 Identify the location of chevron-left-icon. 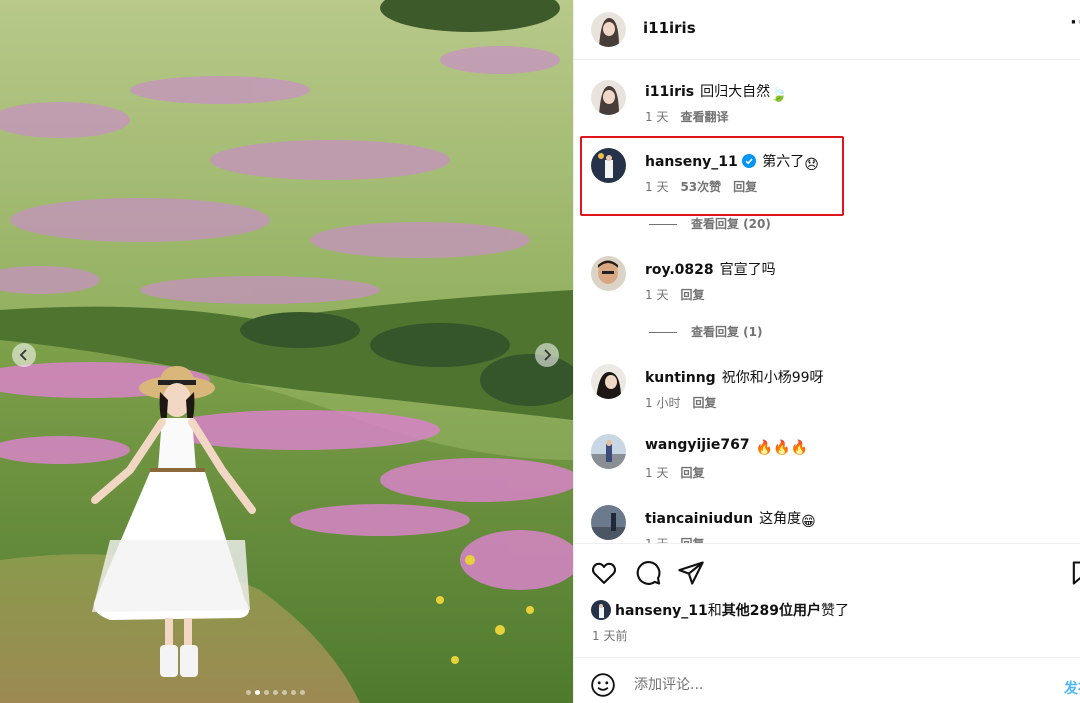
(23, 355).